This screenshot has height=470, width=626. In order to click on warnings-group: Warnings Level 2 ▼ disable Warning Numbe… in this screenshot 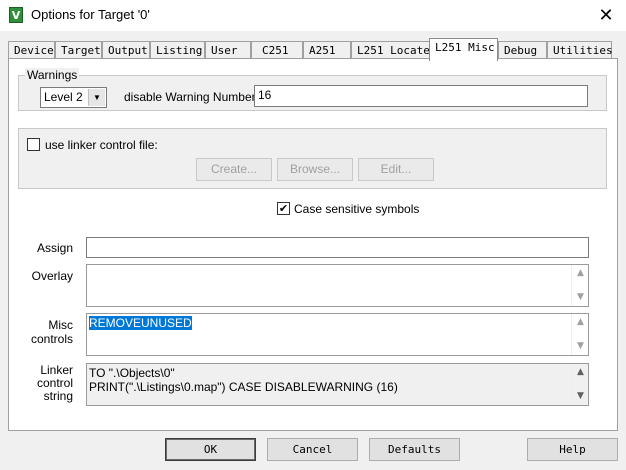, I will do `click(312, 89)`.